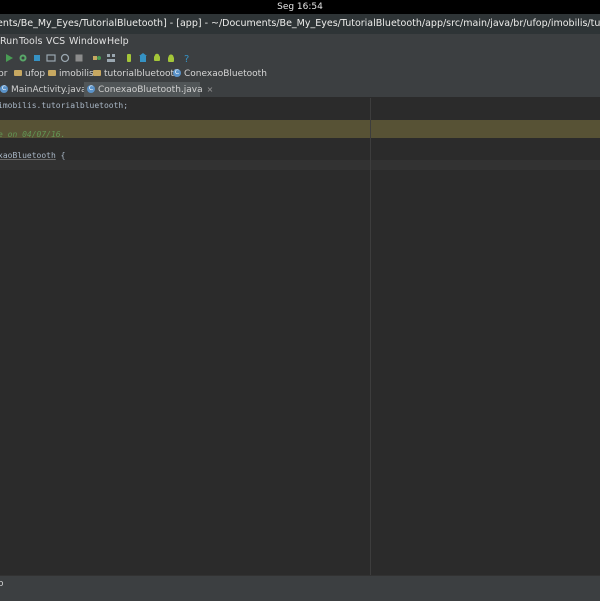 The width and height of the screenshot is (600, 601). I want to click on breadcrumb-item-ufop: ufop, so click(29, 74).